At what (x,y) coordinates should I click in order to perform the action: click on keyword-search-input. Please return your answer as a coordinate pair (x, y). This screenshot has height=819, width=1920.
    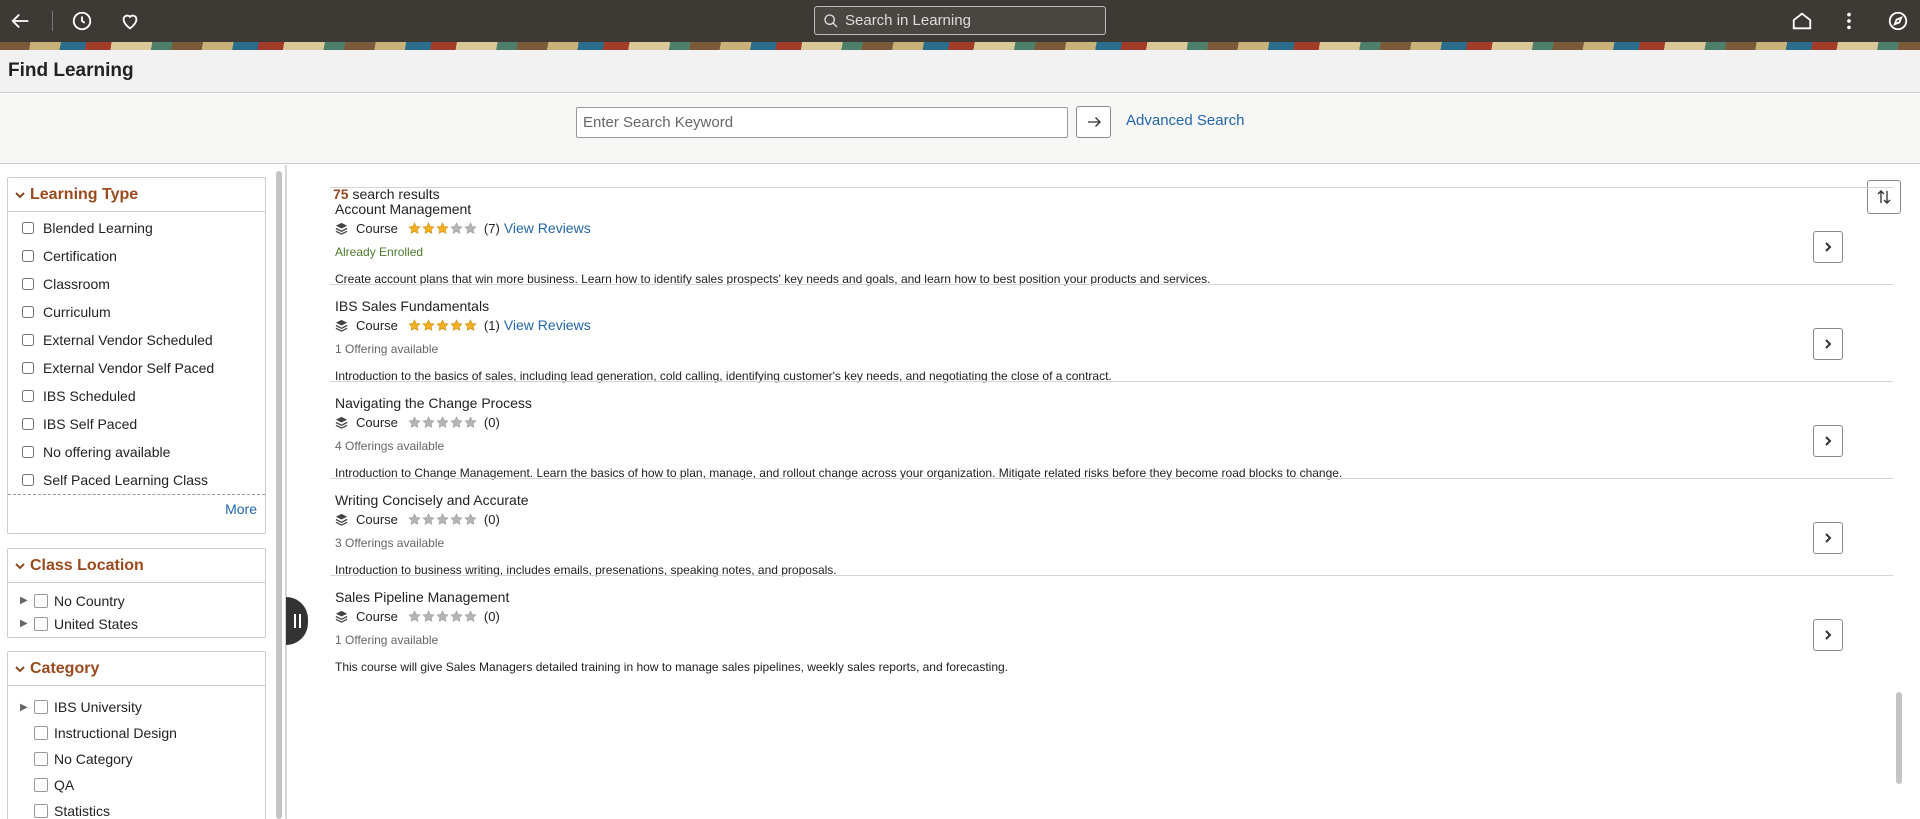
    Looking at the image, I should click on (822, 122).